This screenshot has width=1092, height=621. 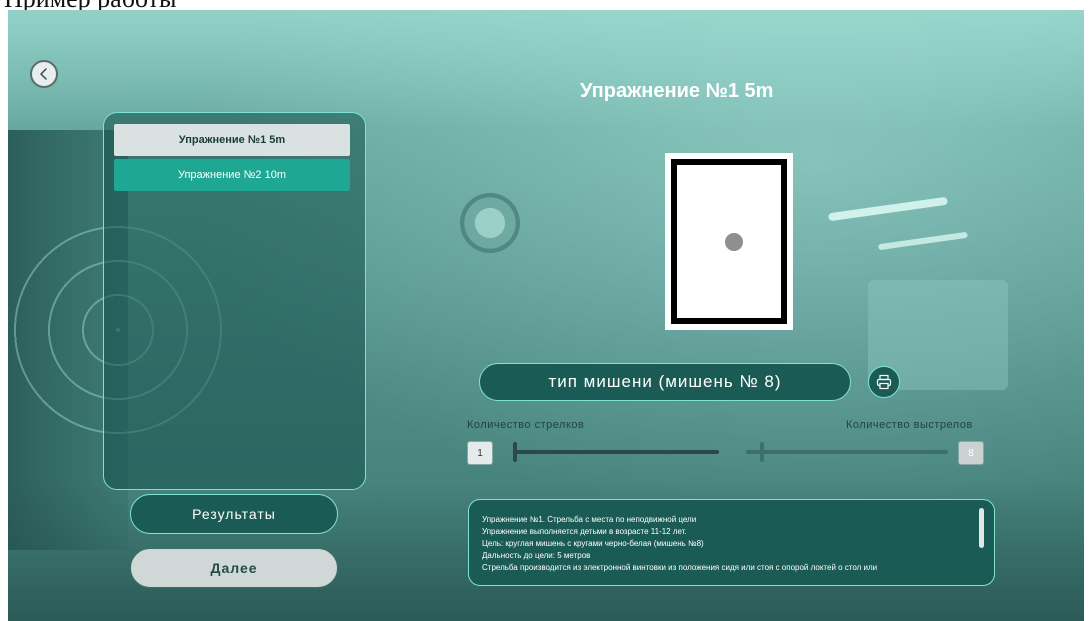 What do you see at coordinates (490, 223) in the screenshot?
I see `background-clock` at bounding box center [490, 223].